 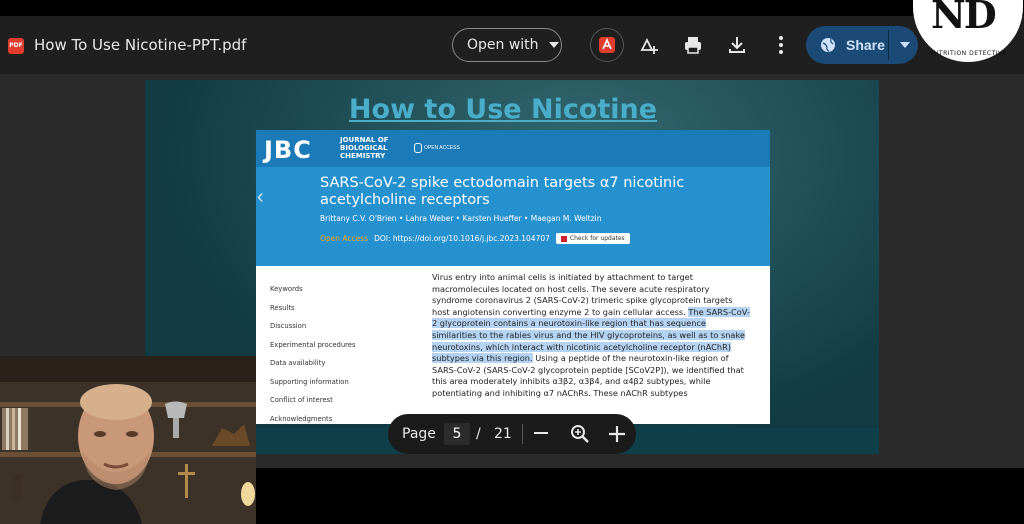 I want to click on globe-icon, so click(x=828, y=45).